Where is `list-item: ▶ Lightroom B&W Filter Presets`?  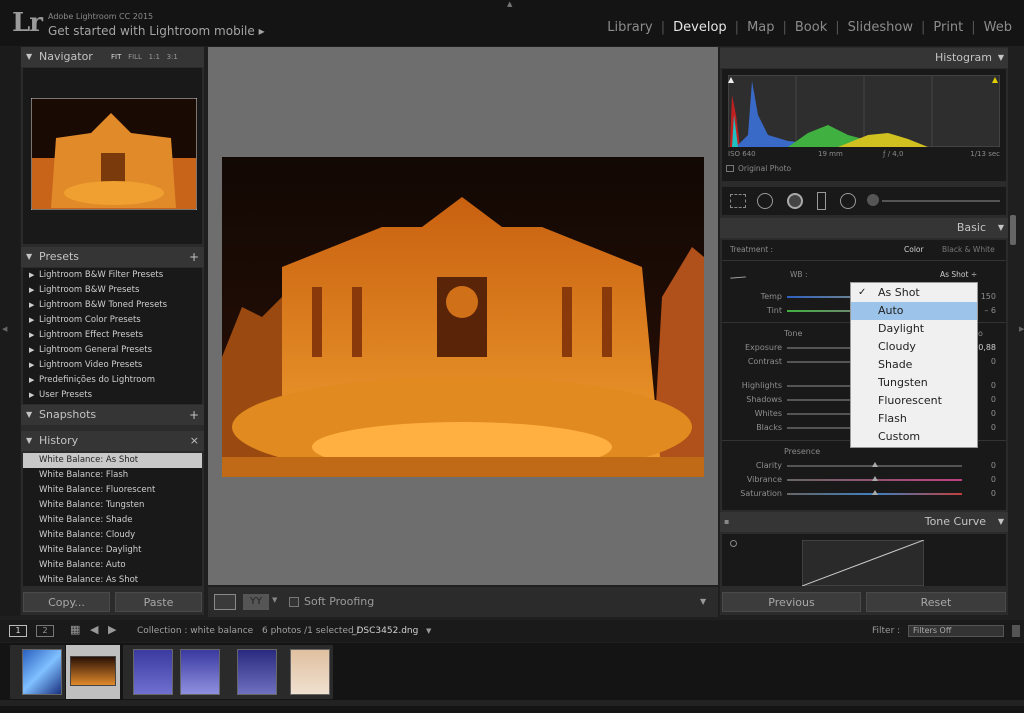 list-item: ▶ Lightroom B&W Filter Presets is located at coordinates (112, 275).